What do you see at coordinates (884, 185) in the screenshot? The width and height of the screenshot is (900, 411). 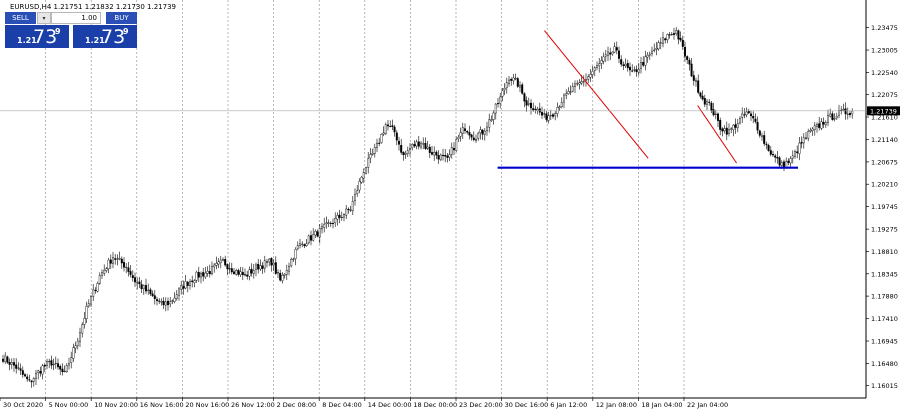 I see `y-tick-label: 1.20210` at bounding box center [884, 185].